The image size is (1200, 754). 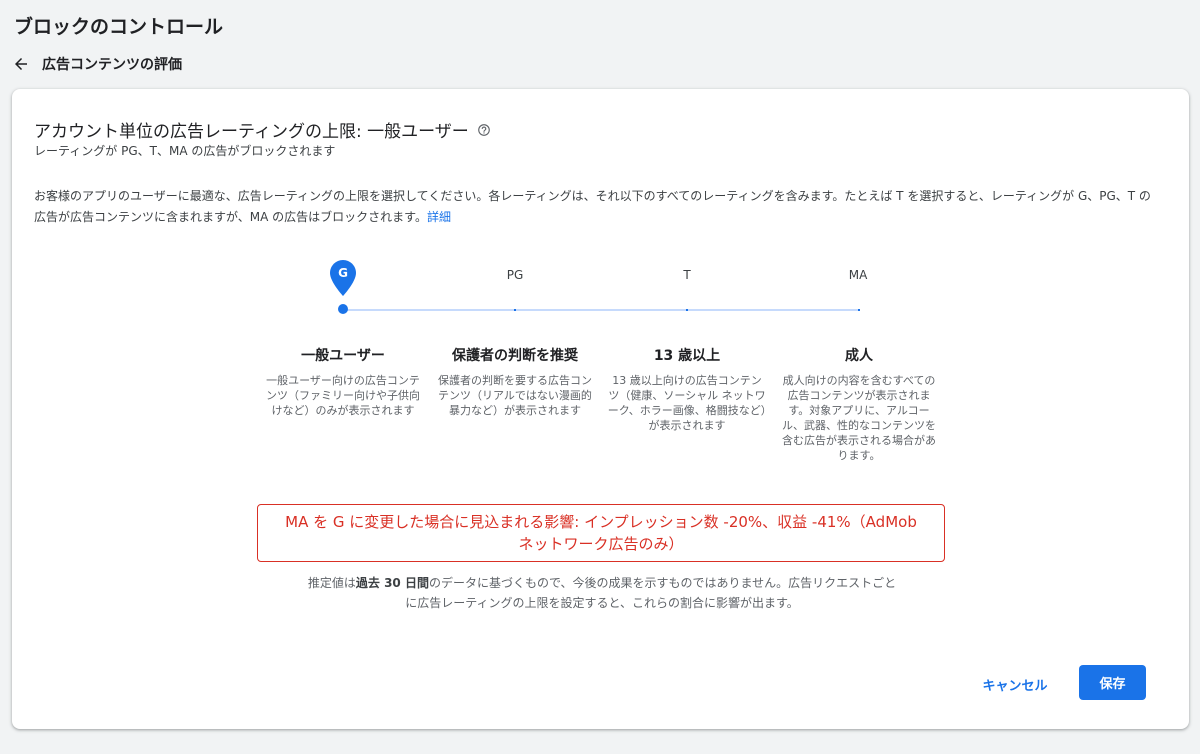 What do you see at coordinates (687, 275) in the screenshot?
I see `slider-step-t: T` at bounding box center [687, 275].